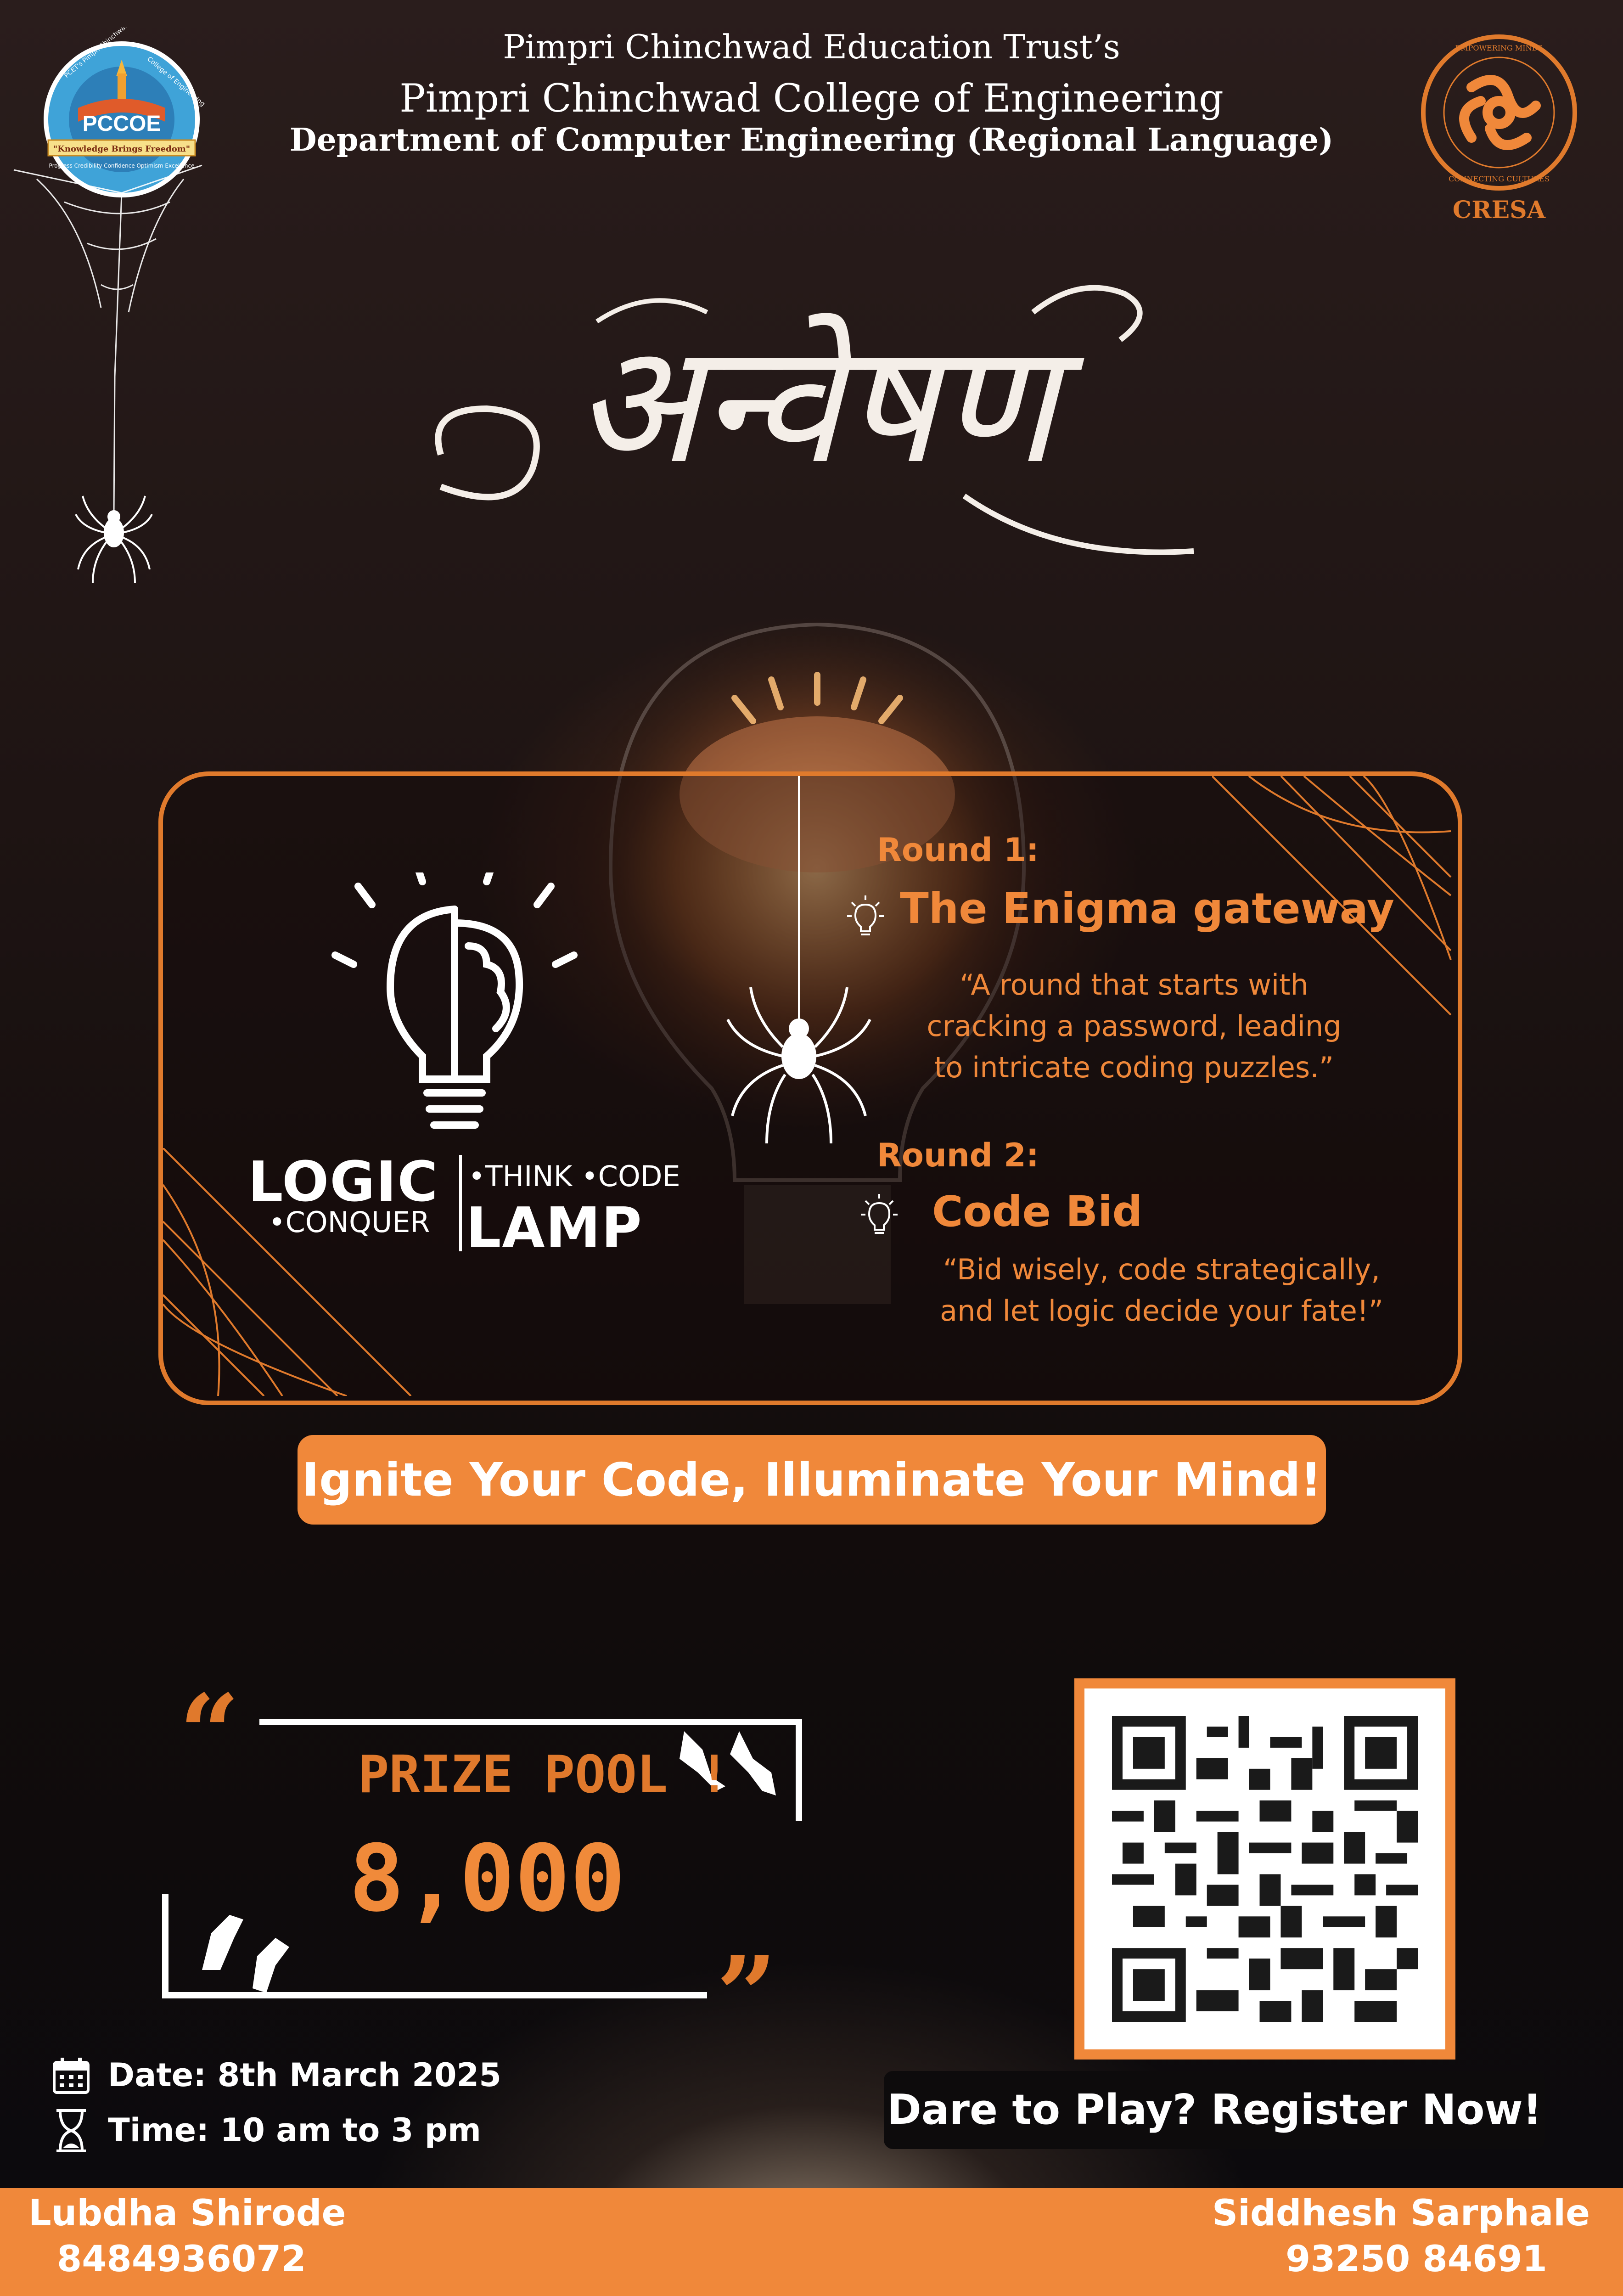  I want to click on registration-qr-code, so click(1264, 1869).